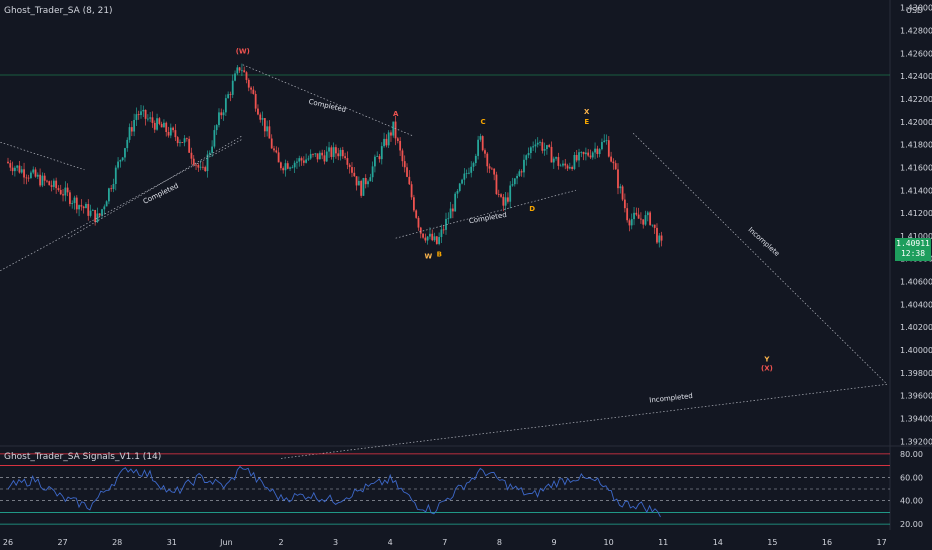 This screenshot has height=550, width=932. Describe the element at coordinates (913, 253) in the screenshot. I see `countdown: 12:38` at that location.